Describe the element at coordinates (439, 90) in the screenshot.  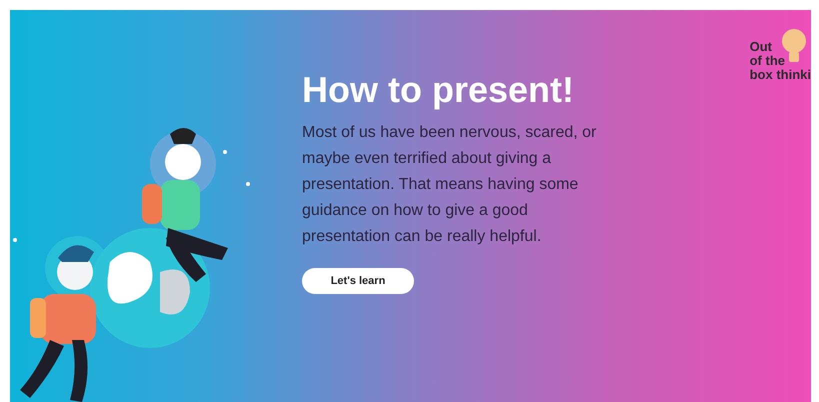
I see `hero-title: How to present!` at that location.